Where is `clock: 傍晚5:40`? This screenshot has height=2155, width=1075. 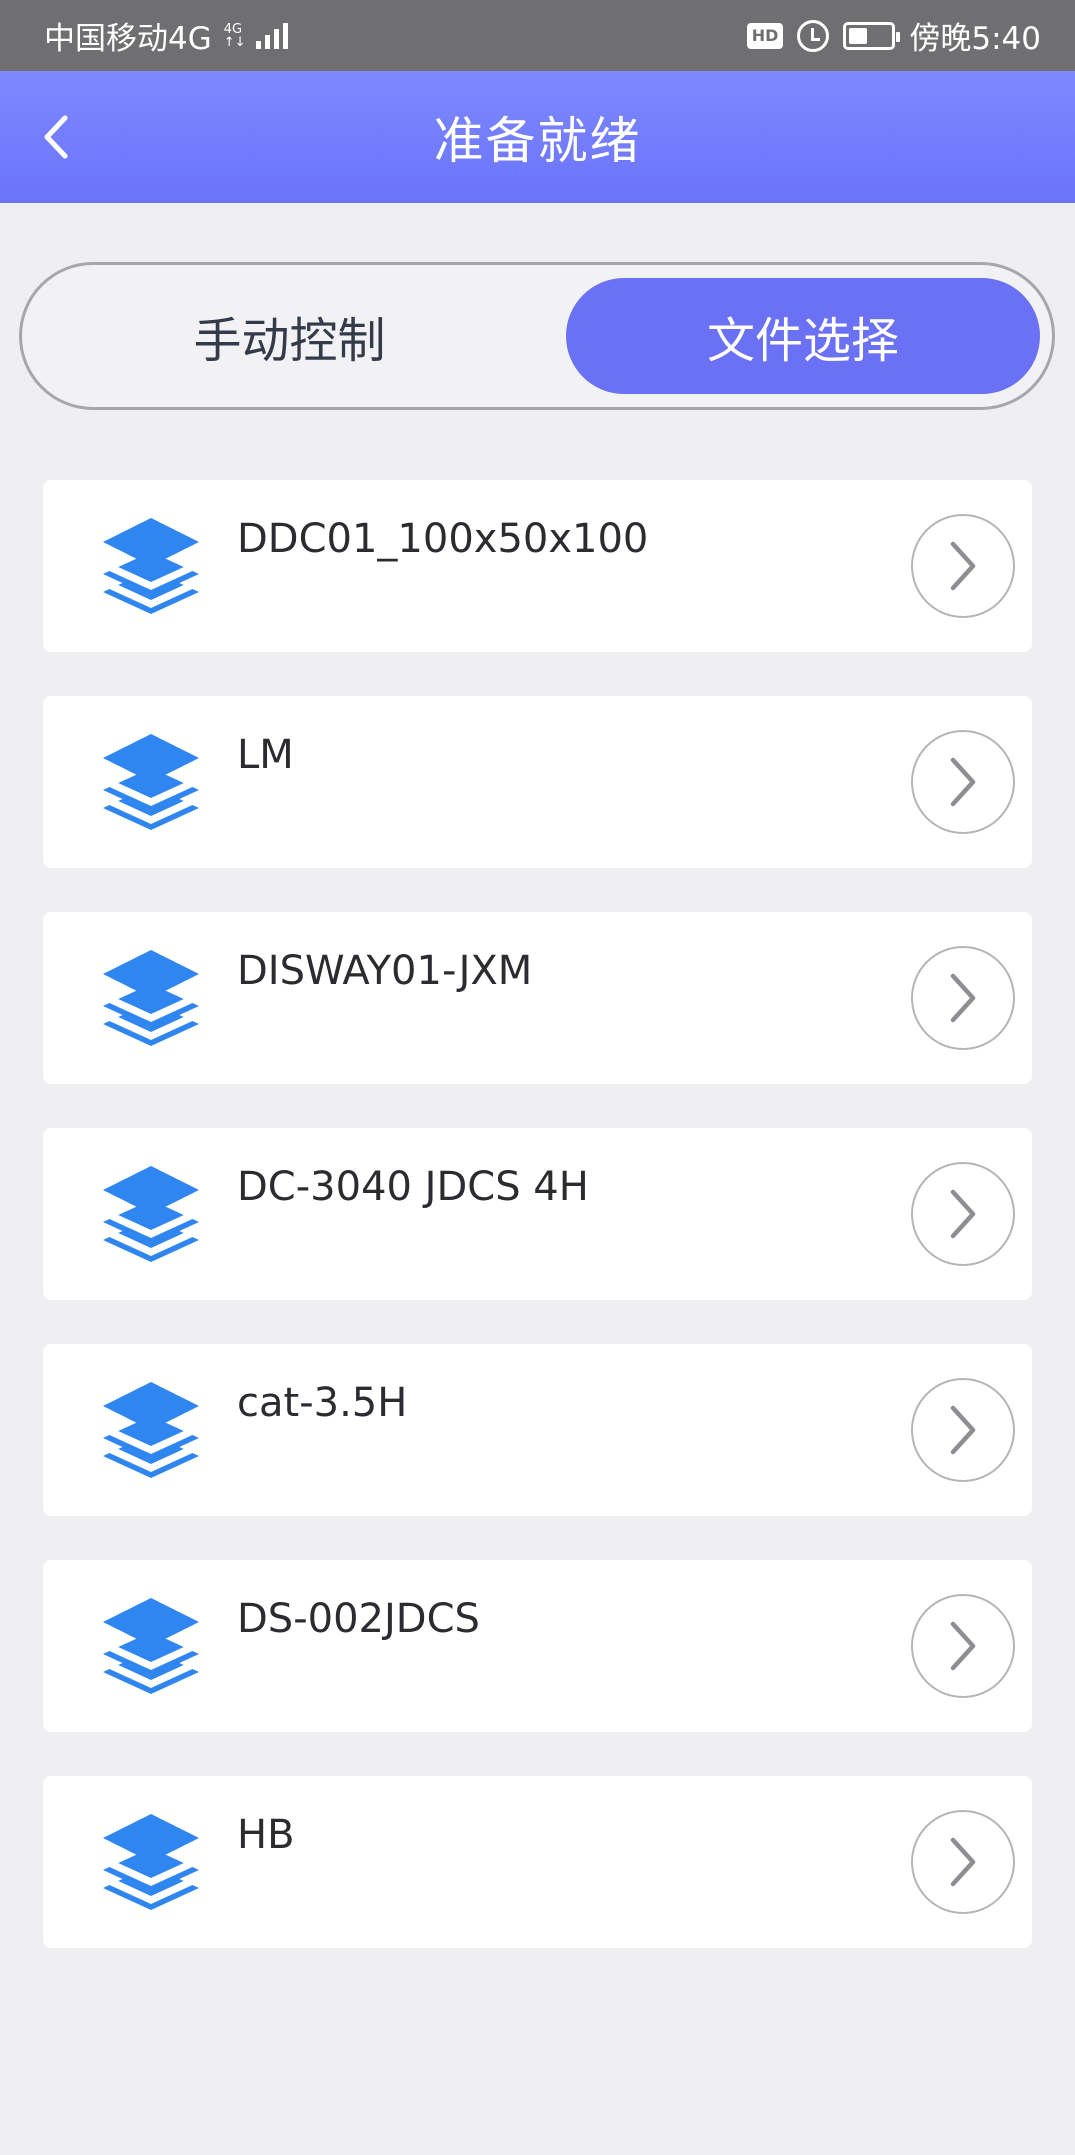
clock: 傍晚5:40 is located at coordinates (975, 39).